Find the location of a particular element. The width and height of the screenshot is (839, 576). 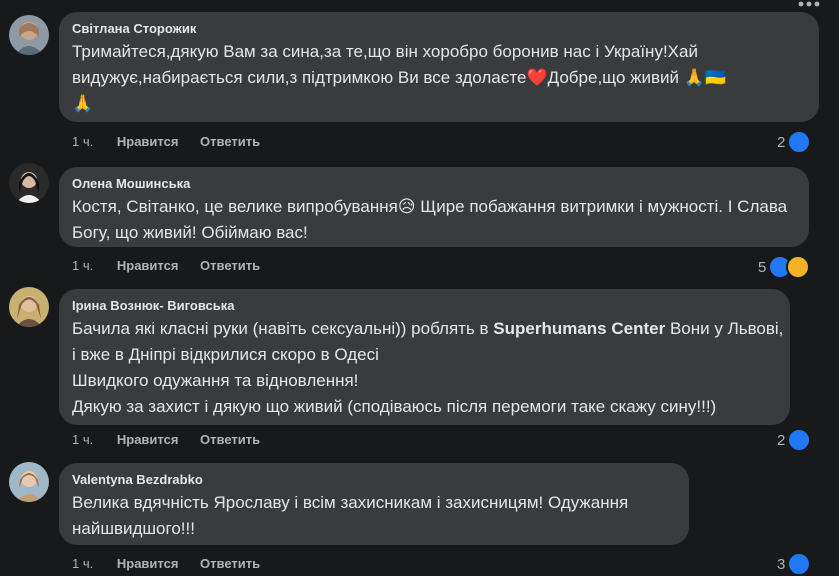

superhumans-center-link: Superhumans Center is located at coordinates (579, 328).